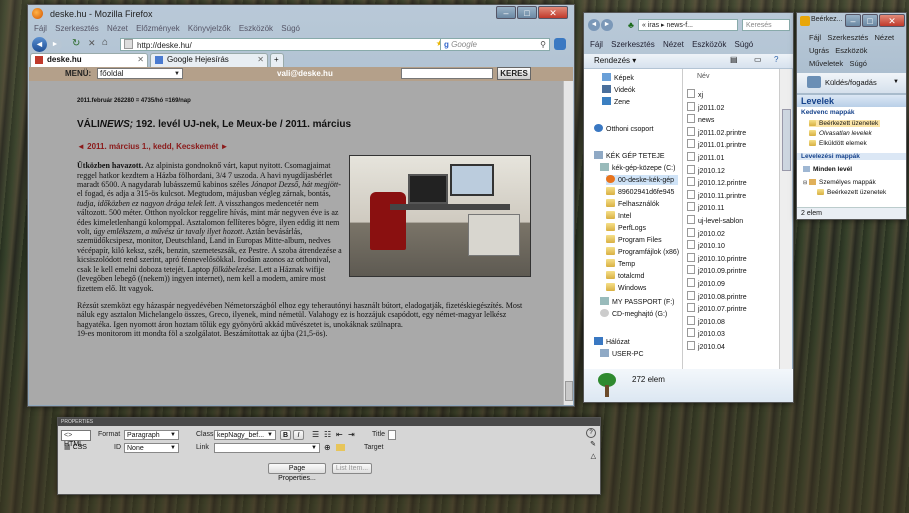 The height and width of the screenshot is (513, 909). I want to click on format-select: Paragraph ▼, so click(151, 435).